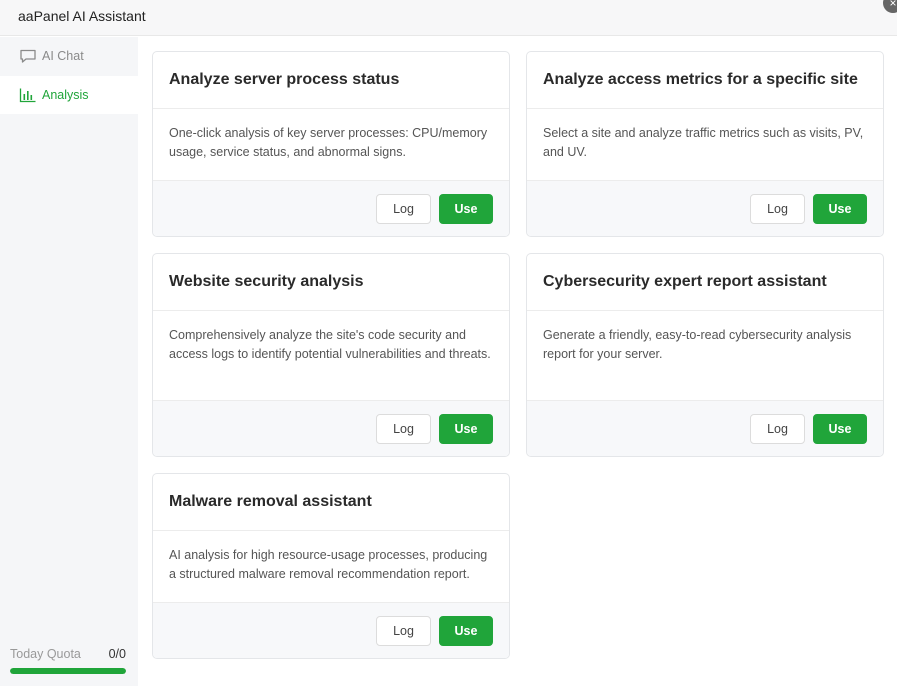 The height and width of the screenshot is (686, 897). Describe the element at coordinates (63, 56) in the screenshot. I see `sidebar-item-label: AI Chat` at that location.